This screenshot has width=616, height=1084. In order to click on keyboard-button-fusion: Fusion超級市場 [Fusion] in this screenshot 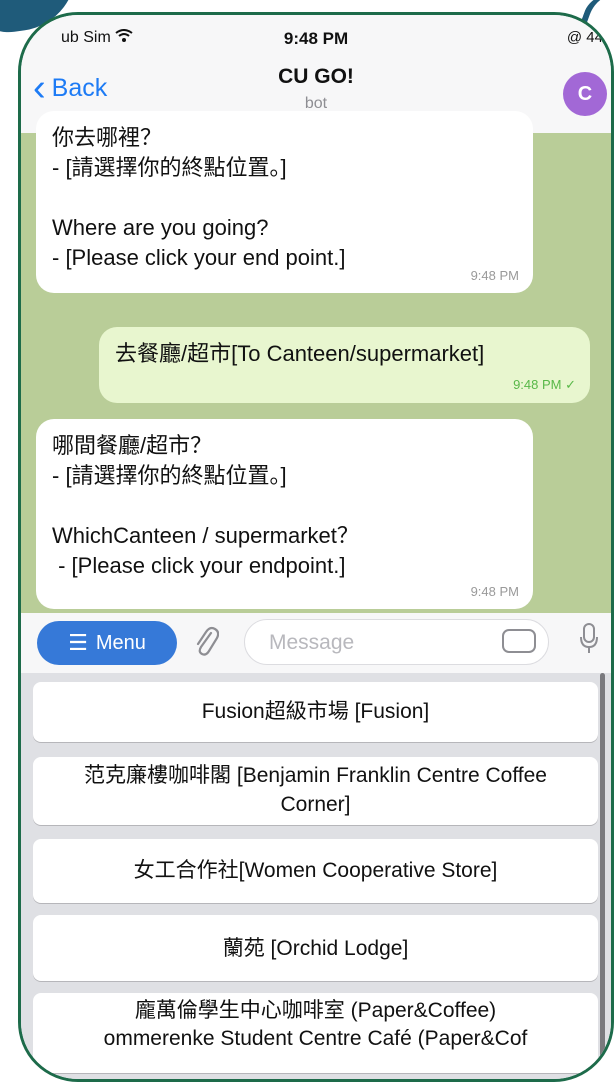, I will do `click(315, 712)`.